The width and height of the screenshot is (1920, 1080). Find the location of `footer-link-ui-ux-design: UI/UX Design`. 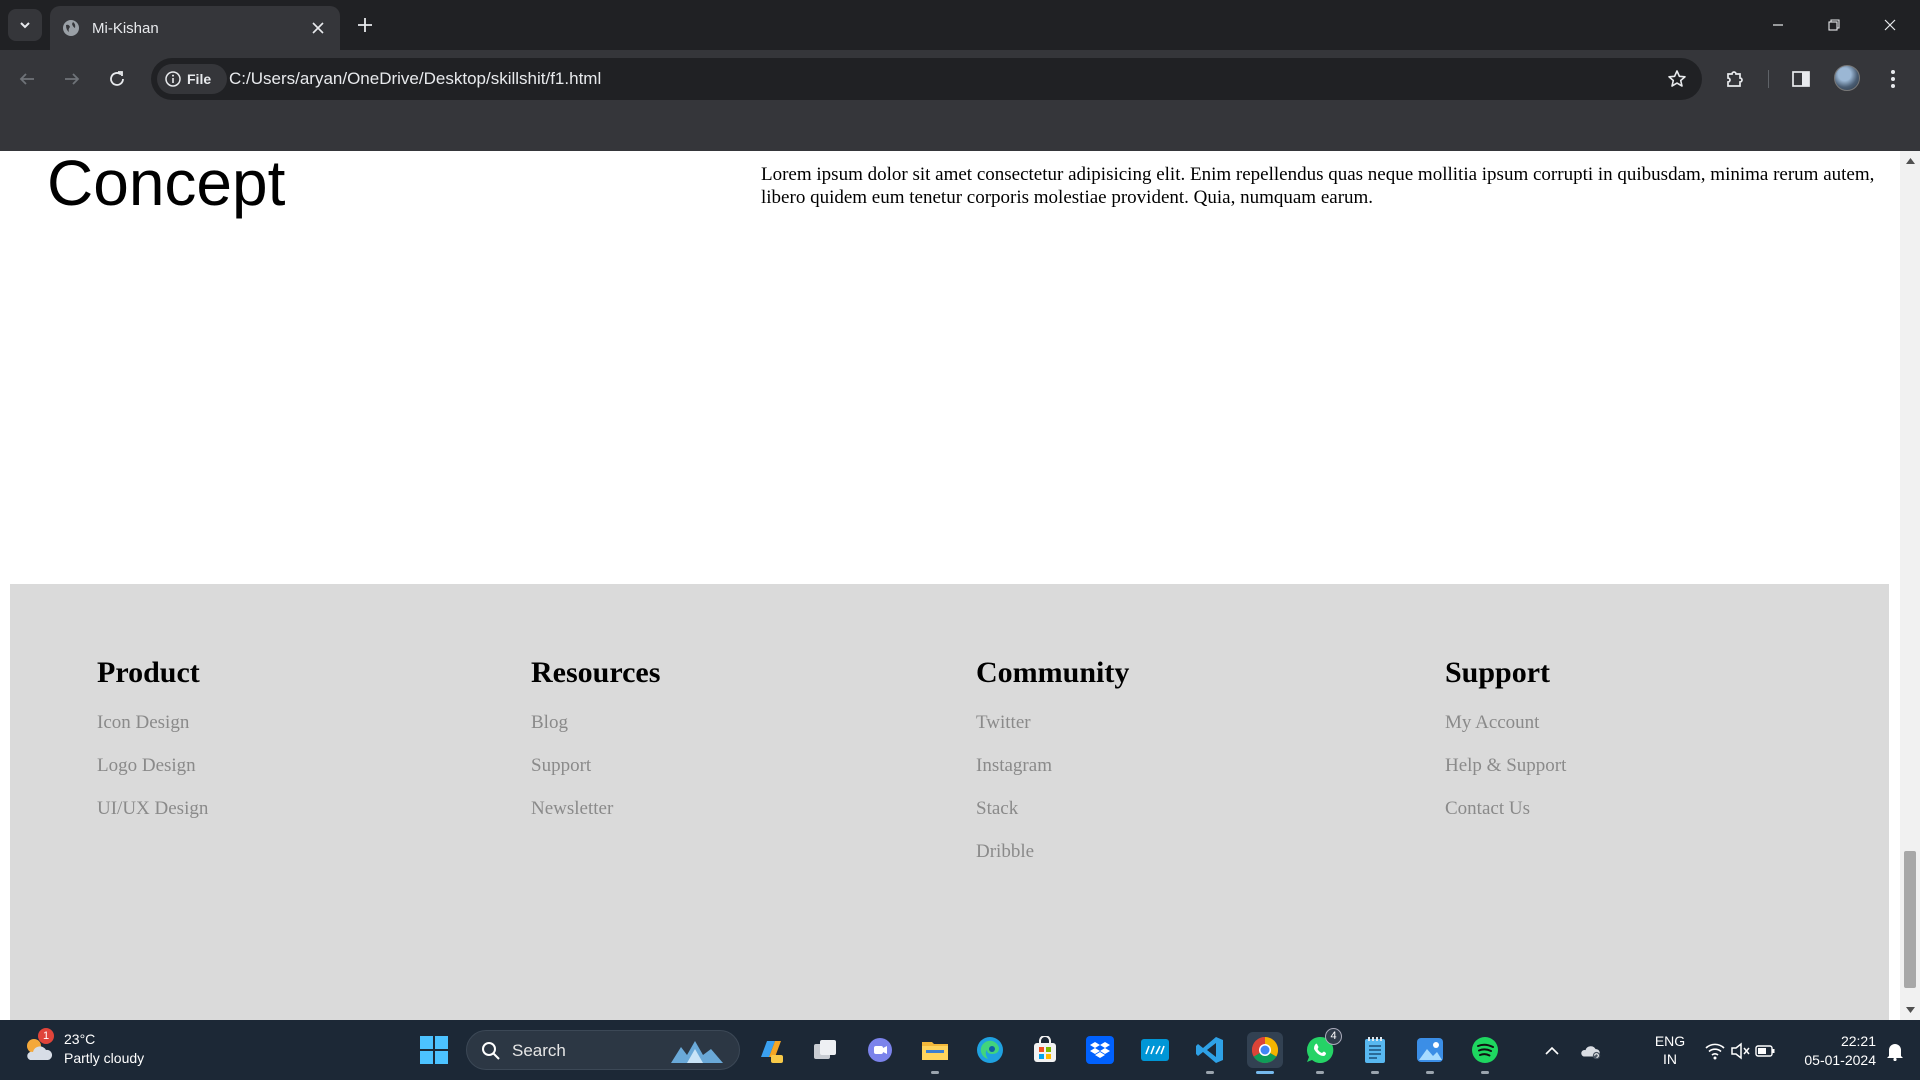

footer-link-ui-ux-design: UI/UX Design is located at coordinates (152, 819).